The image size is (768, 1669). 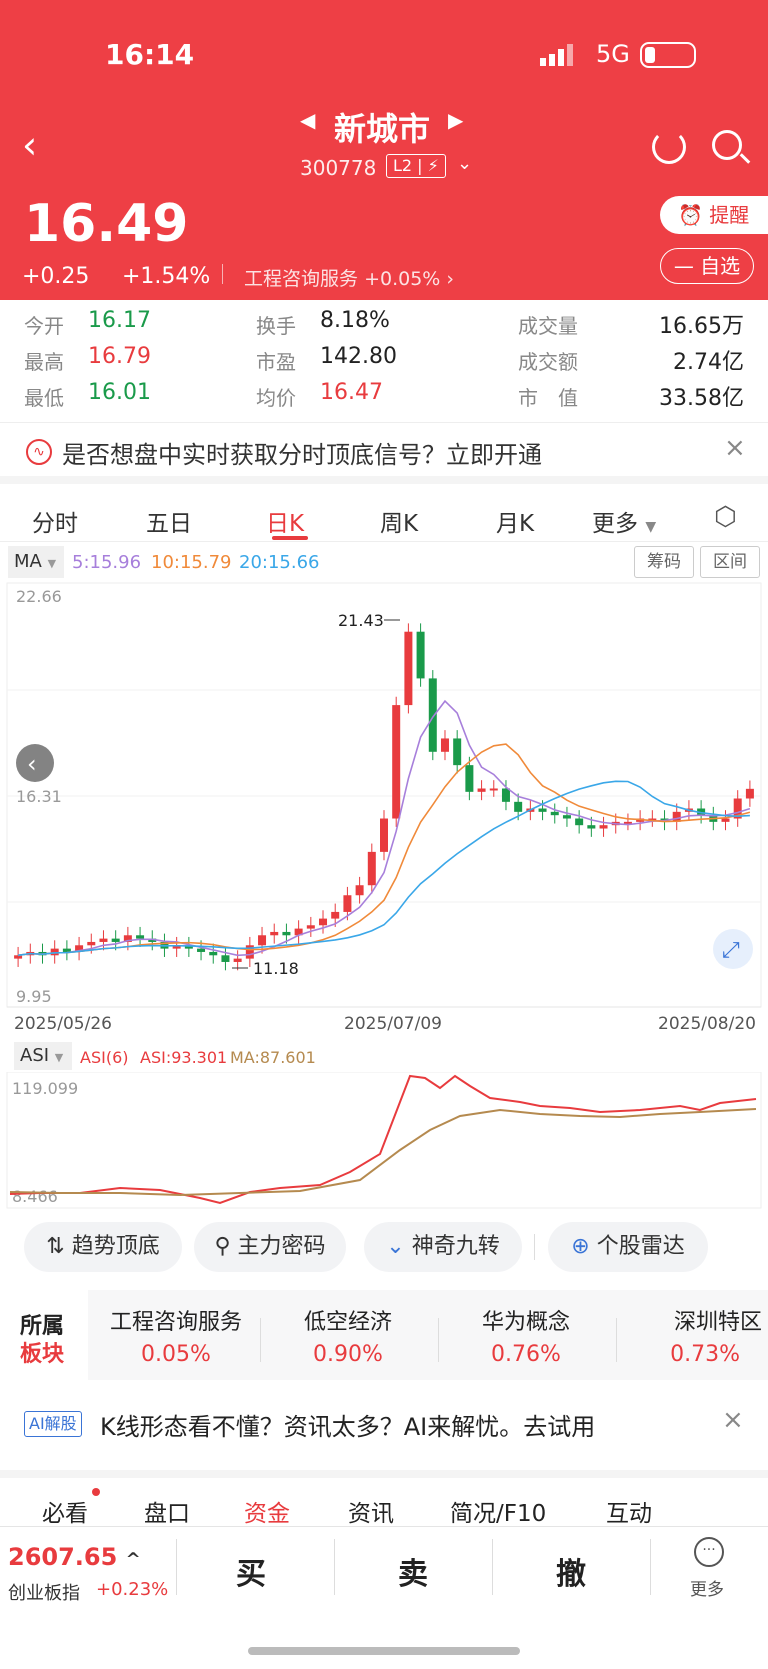 What do you see at coordinates (132, 1589) in the screenshot?
I see `index-pct: +0.23%` at bounding box center [132, 1589].